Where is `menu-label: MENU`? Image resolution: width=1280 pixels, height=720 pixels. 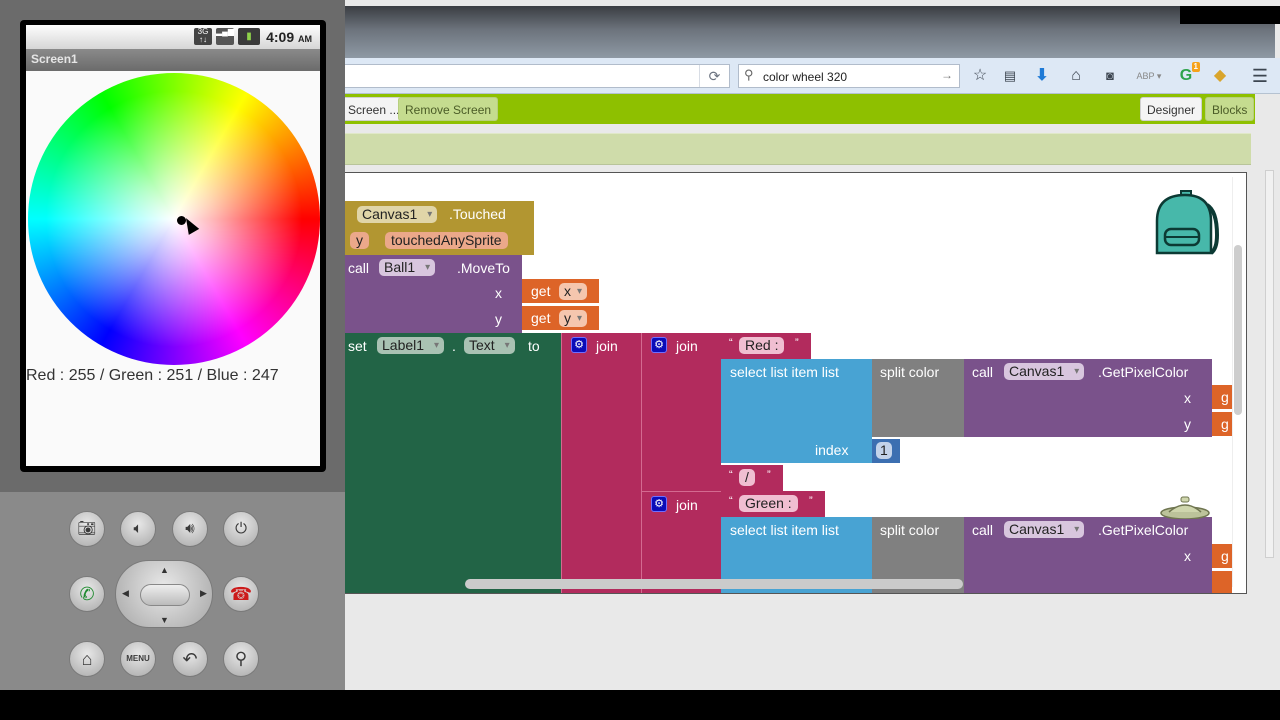 menu-label: MENU is located at coordinates (138, 658).